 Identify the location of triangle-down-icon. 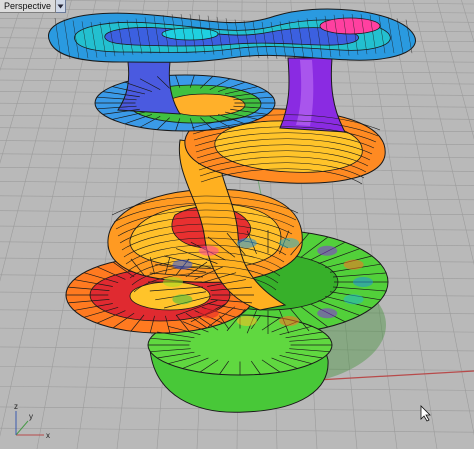
(60, 6).